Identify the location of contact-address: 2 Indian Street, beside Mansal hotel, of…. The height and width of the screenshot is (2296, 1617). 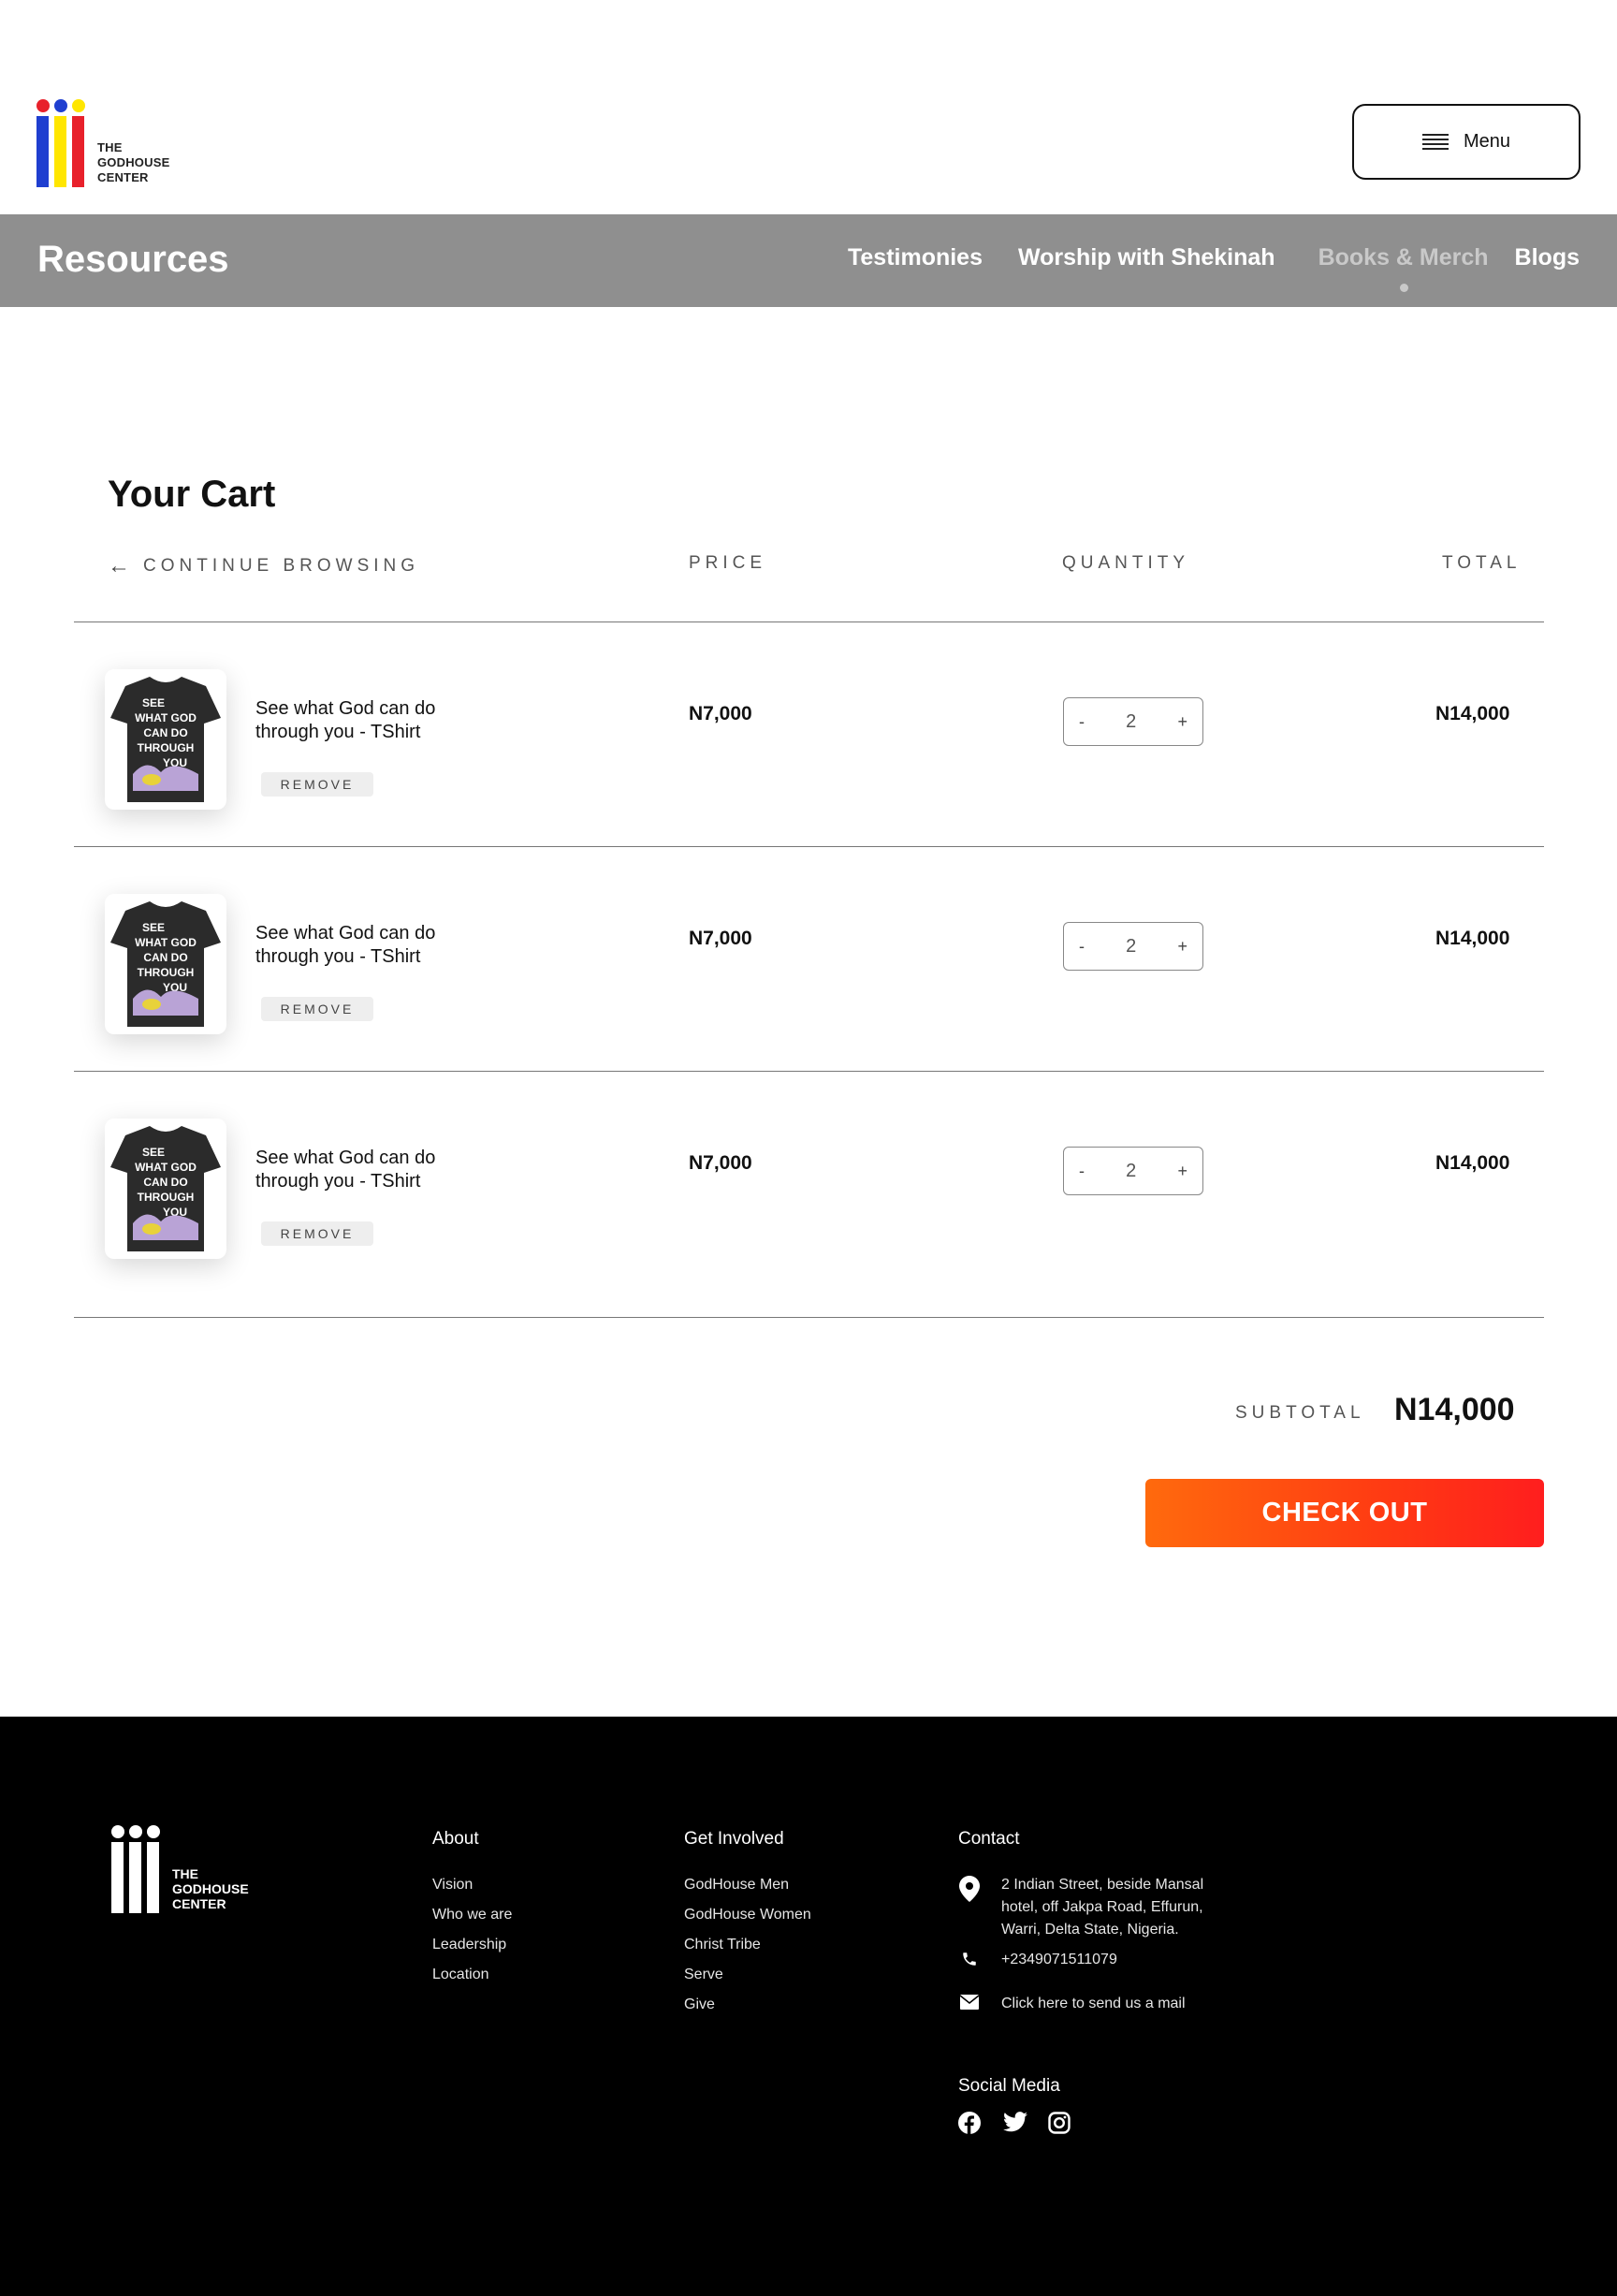
(1087, 1908).